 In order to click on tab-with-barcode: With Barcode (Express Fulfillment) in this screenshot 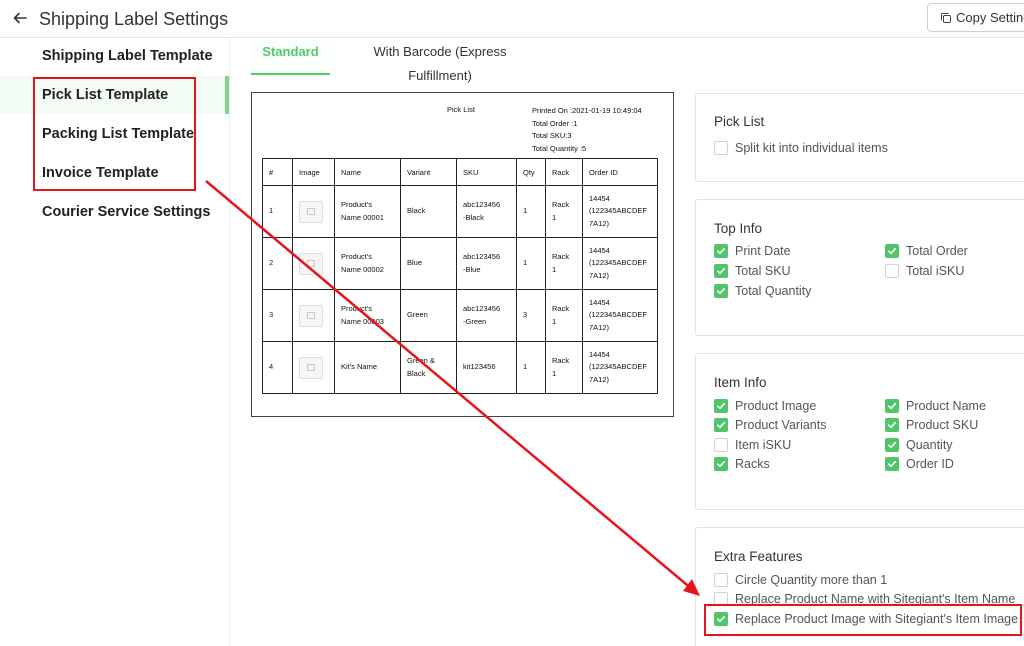, I will do `click(440, 61)`.